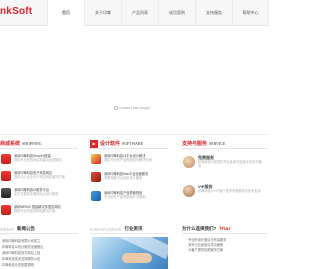 This screenshot has height=269, width=320. I want to click on free-service: 免费服务 印尊科技为您提供专业免费在线技术支持与服务, so click(222, 162).